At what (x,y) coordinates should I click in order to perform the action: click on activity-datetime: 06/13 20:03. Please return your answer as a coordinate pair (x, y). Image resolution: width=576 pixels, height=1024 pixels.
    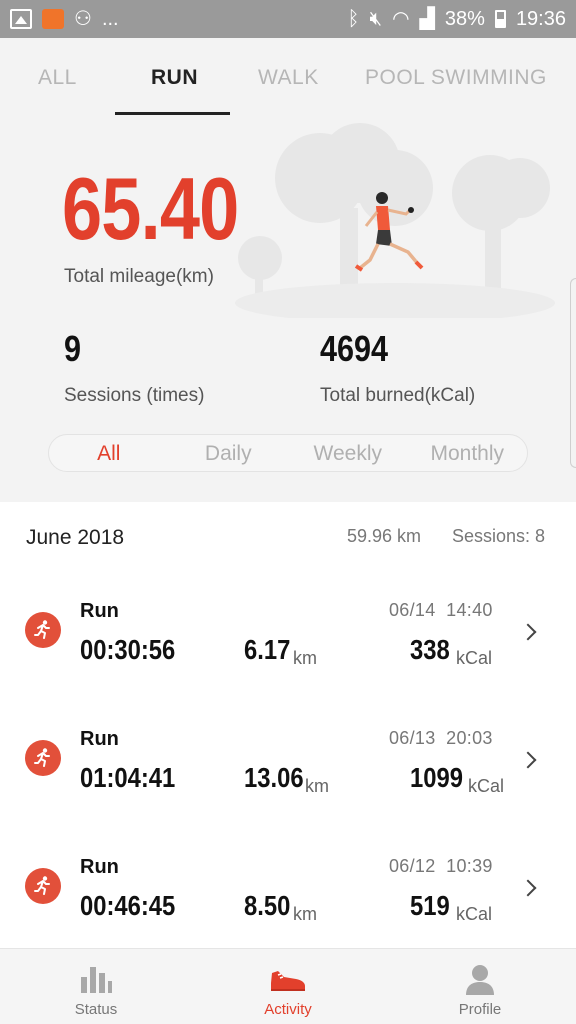
    Looking at the image, I should click on (441, 738).